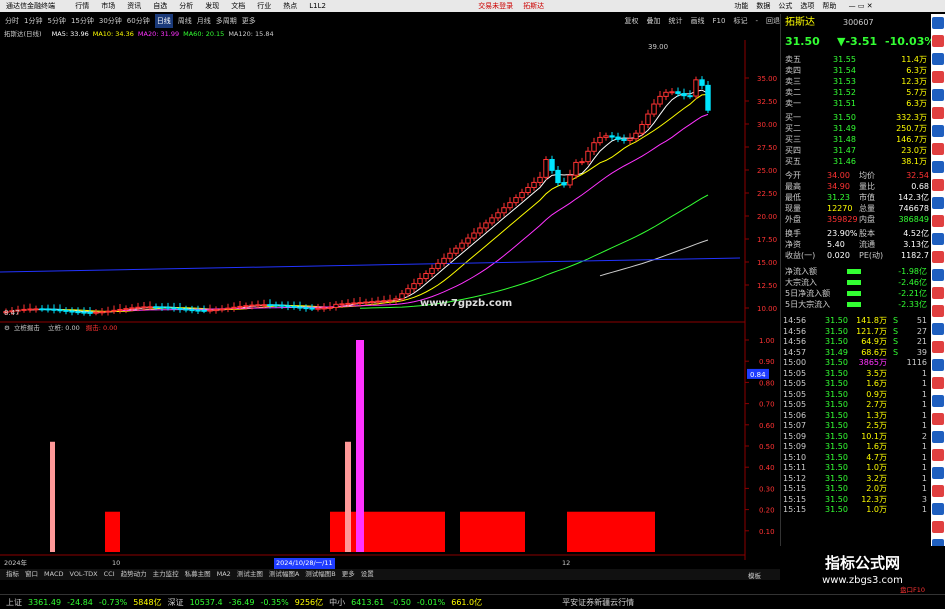 The height and width of the screenshot is (609, 945). Describe the element at coordinates (741, 6) in the screenshot. I see `right-menu-item: 功能` at that location.